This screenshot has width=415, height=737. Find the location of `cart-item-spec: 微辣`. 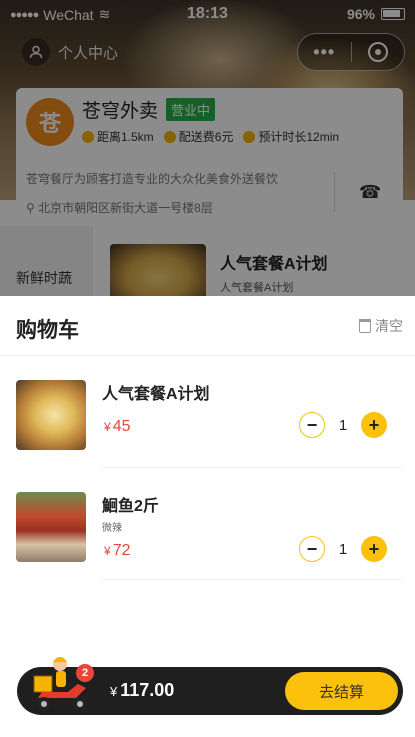

cart-item-spec: 微辣 is located at coordinates (112, 528).